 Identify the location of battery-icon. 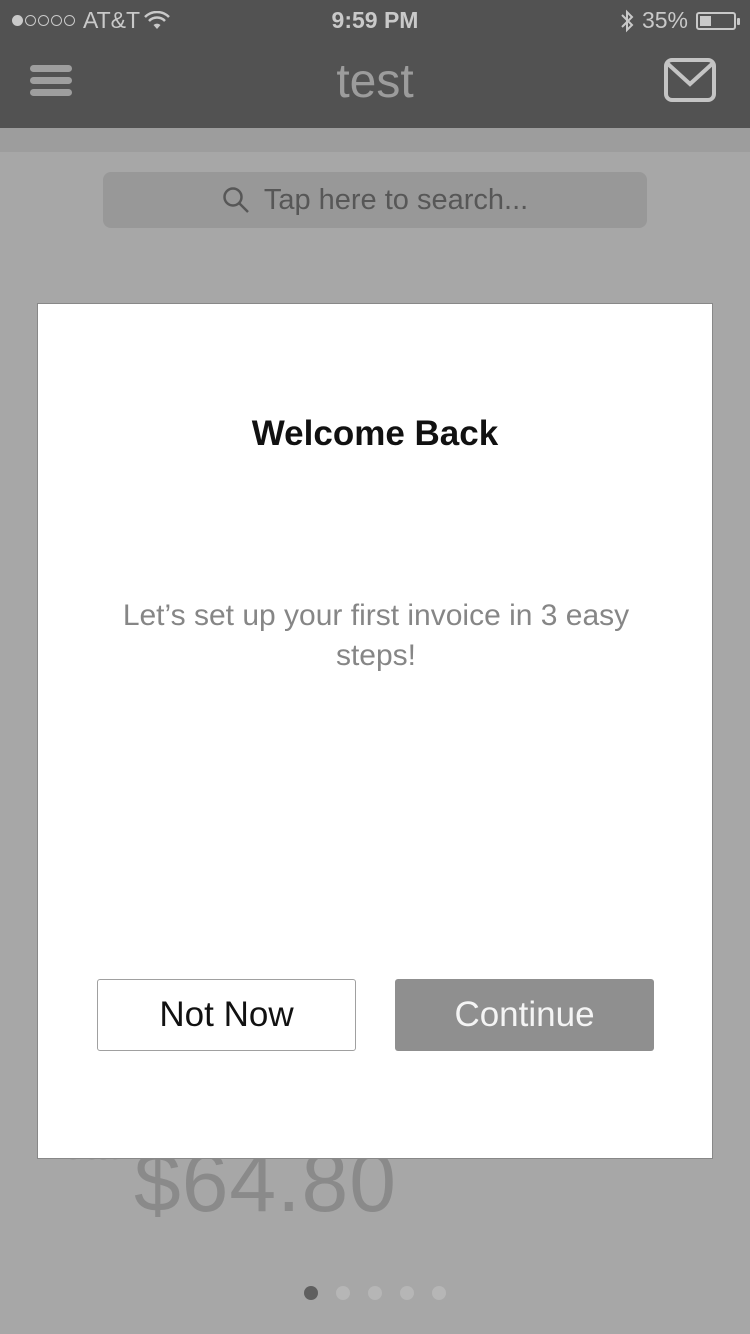
(718, 20).